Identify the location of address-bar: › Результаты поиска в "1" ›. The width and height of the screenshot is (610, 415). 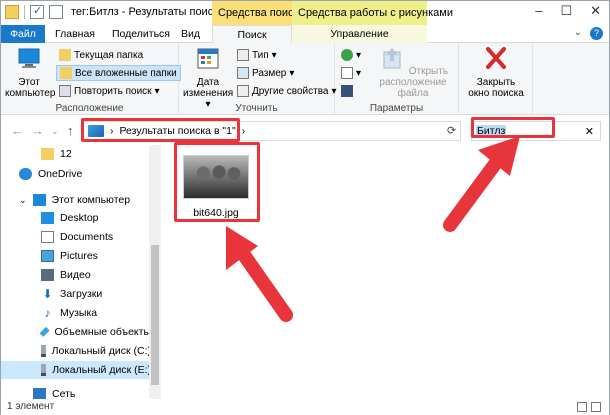
(272, 131).